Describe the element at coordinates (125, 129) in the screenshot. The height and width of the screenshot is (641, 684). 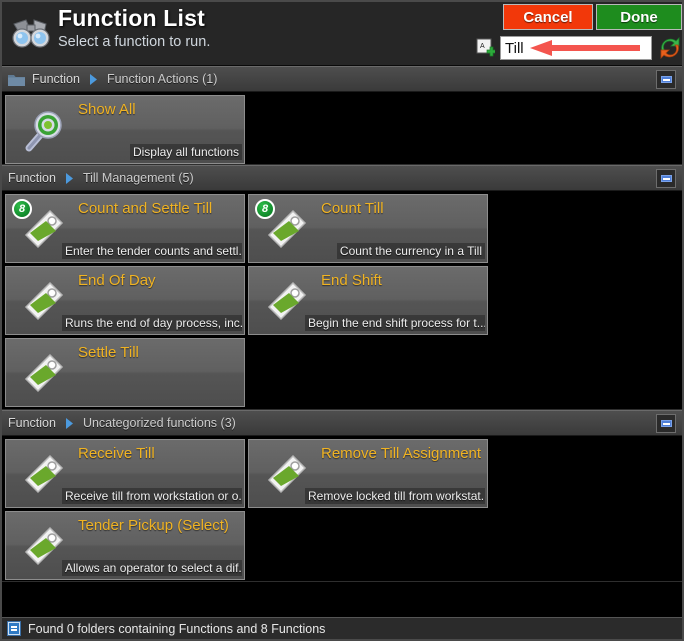
I see `tile-show-all: Show All Display all functions` at that location.